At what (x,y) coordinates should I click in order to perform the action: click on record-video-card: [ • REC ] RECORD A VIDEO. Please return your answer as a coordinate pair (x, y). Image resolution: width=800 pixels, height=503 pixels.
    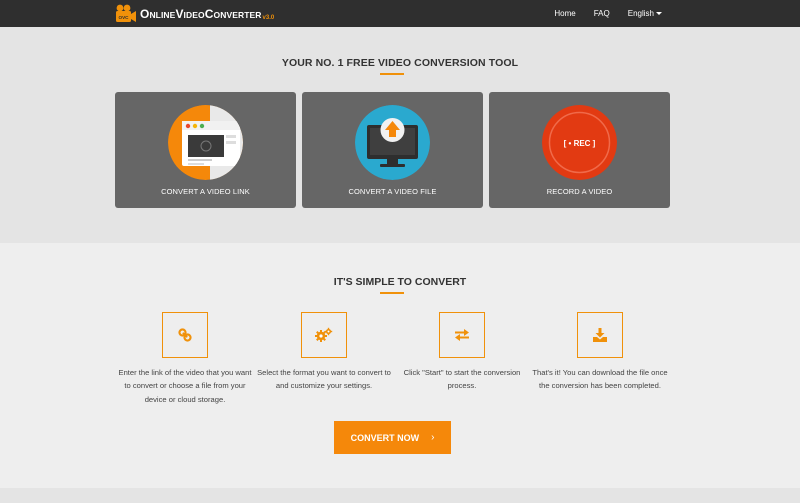
    Looking at the image, I should click on (579, 150).